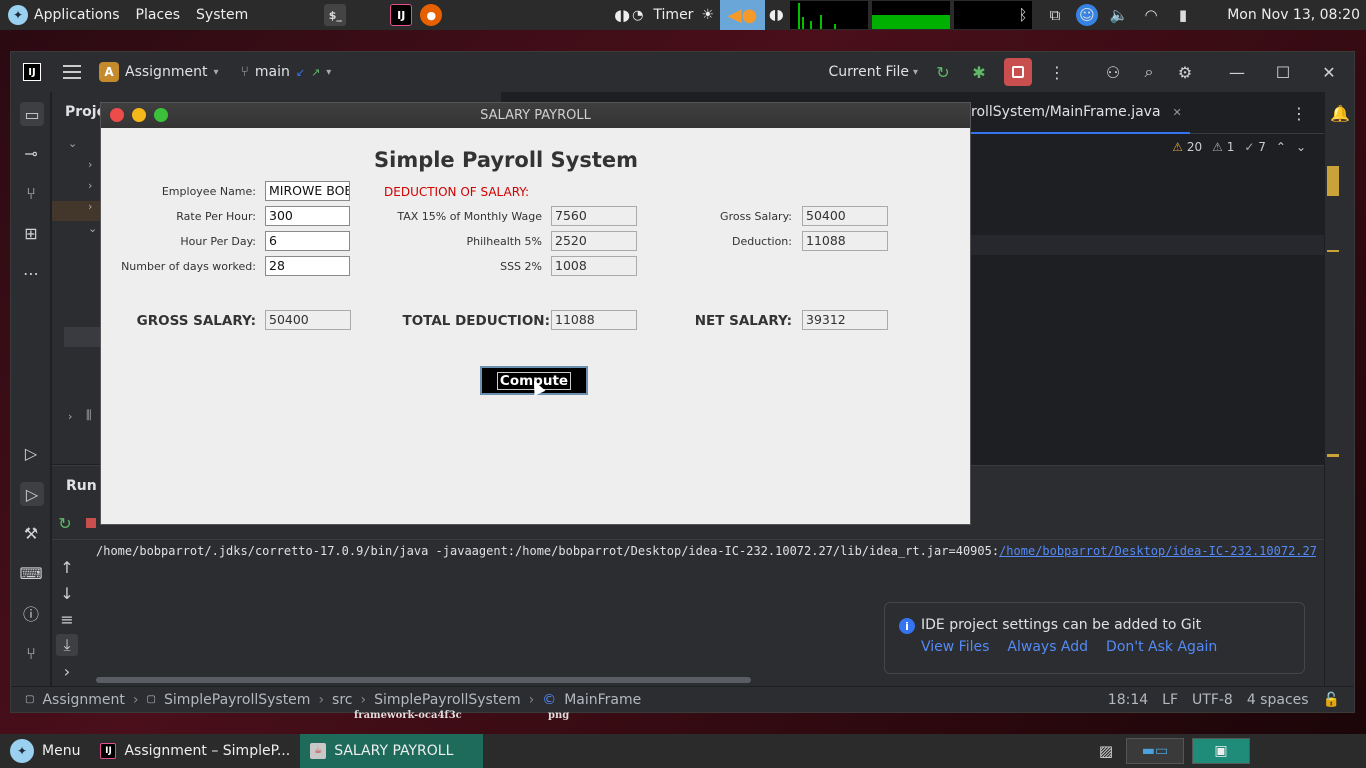  What do you see at coordinates (31, 613) in the screenshot?
I see `problems-icon: ⓘ` at bounding box center [31, 613].